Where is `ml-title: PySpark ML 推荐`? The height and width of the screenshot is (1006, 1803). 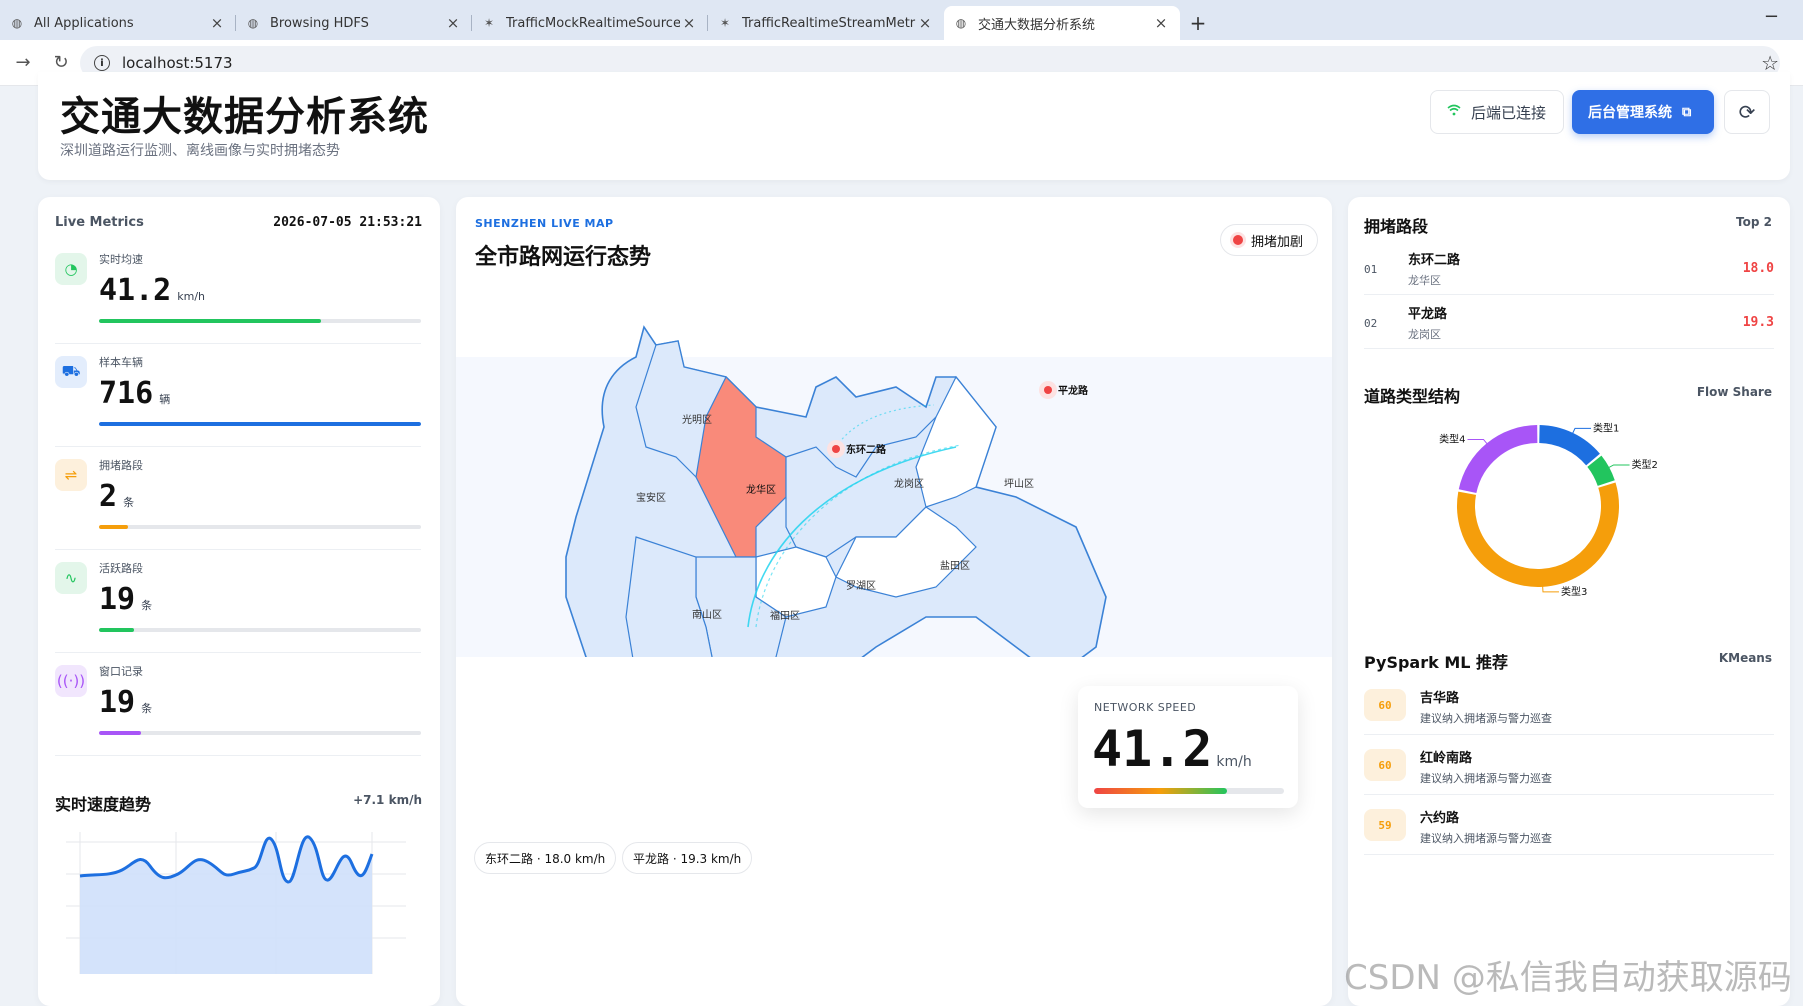
ml-title: PySpark ML 推荐 is located at coordinates (1436, 662).